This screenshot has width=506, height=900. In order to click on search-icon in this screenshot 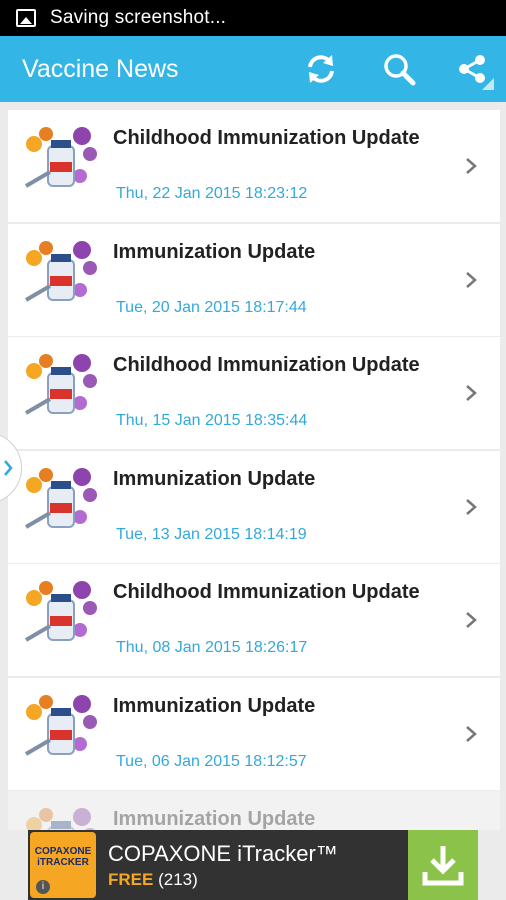, I will do `click(400, 70)`.